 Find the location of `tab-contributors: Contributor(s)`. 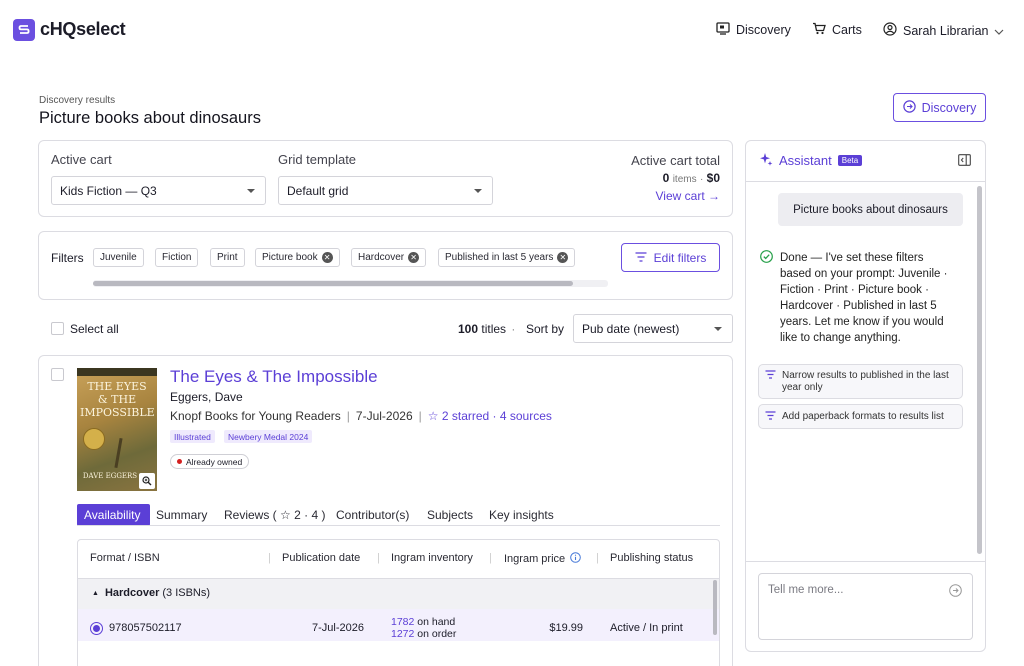

tab-contributors: Contributor(s) is located at coordinates (372, 515).